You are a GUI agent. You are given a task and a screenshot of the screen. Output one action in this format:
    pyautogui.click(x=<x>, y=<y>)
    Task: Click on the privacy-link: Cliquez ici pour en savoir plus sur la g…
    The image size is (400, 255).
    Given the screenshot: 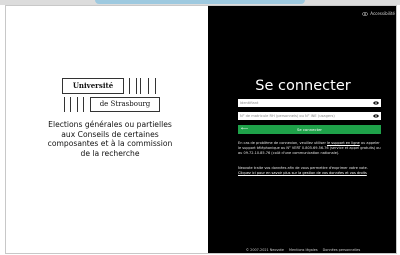 What is the action you would take?
    pyautogui.click(x=302, y=173)
    